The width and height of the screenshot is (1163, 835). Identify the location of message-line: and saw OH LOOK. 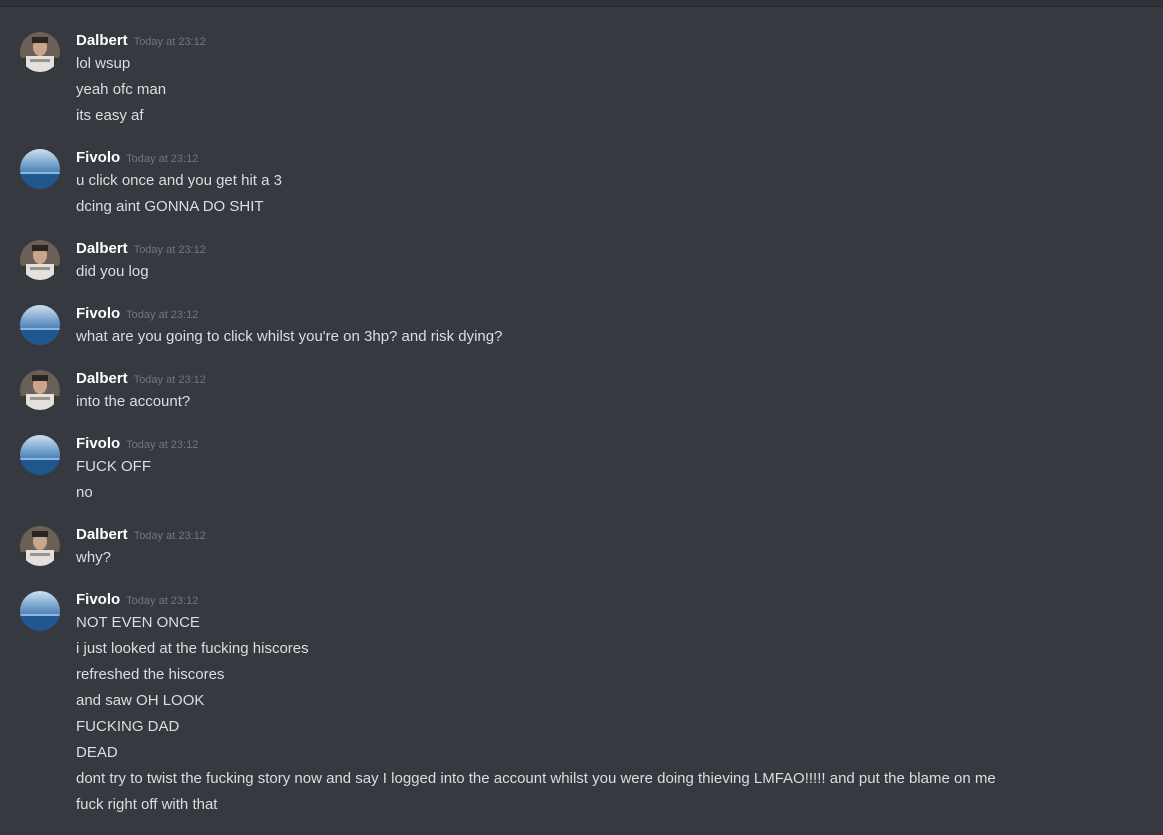
(140, 700).